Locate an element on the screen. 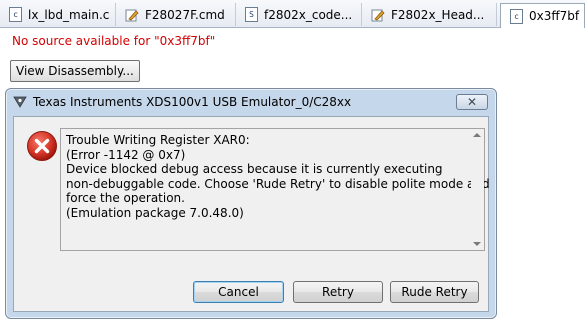  tab-label: lx_lbd_main.c is located at coordinates (69, 14).